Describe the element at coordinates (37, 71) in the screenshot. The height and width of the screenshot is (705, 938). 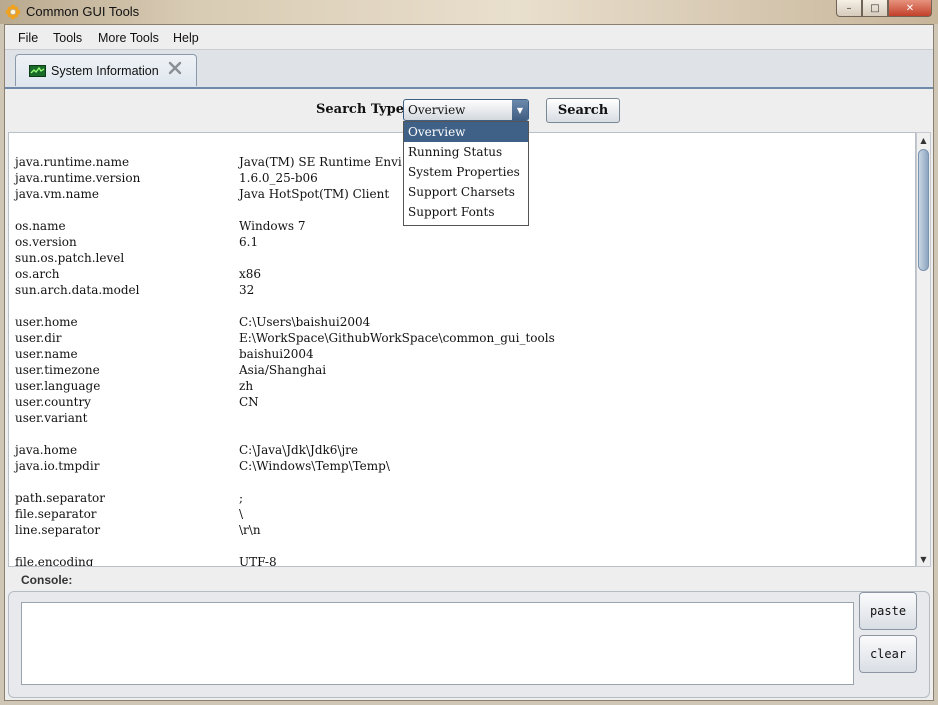
I see `monitor-chart-icon` at that location.